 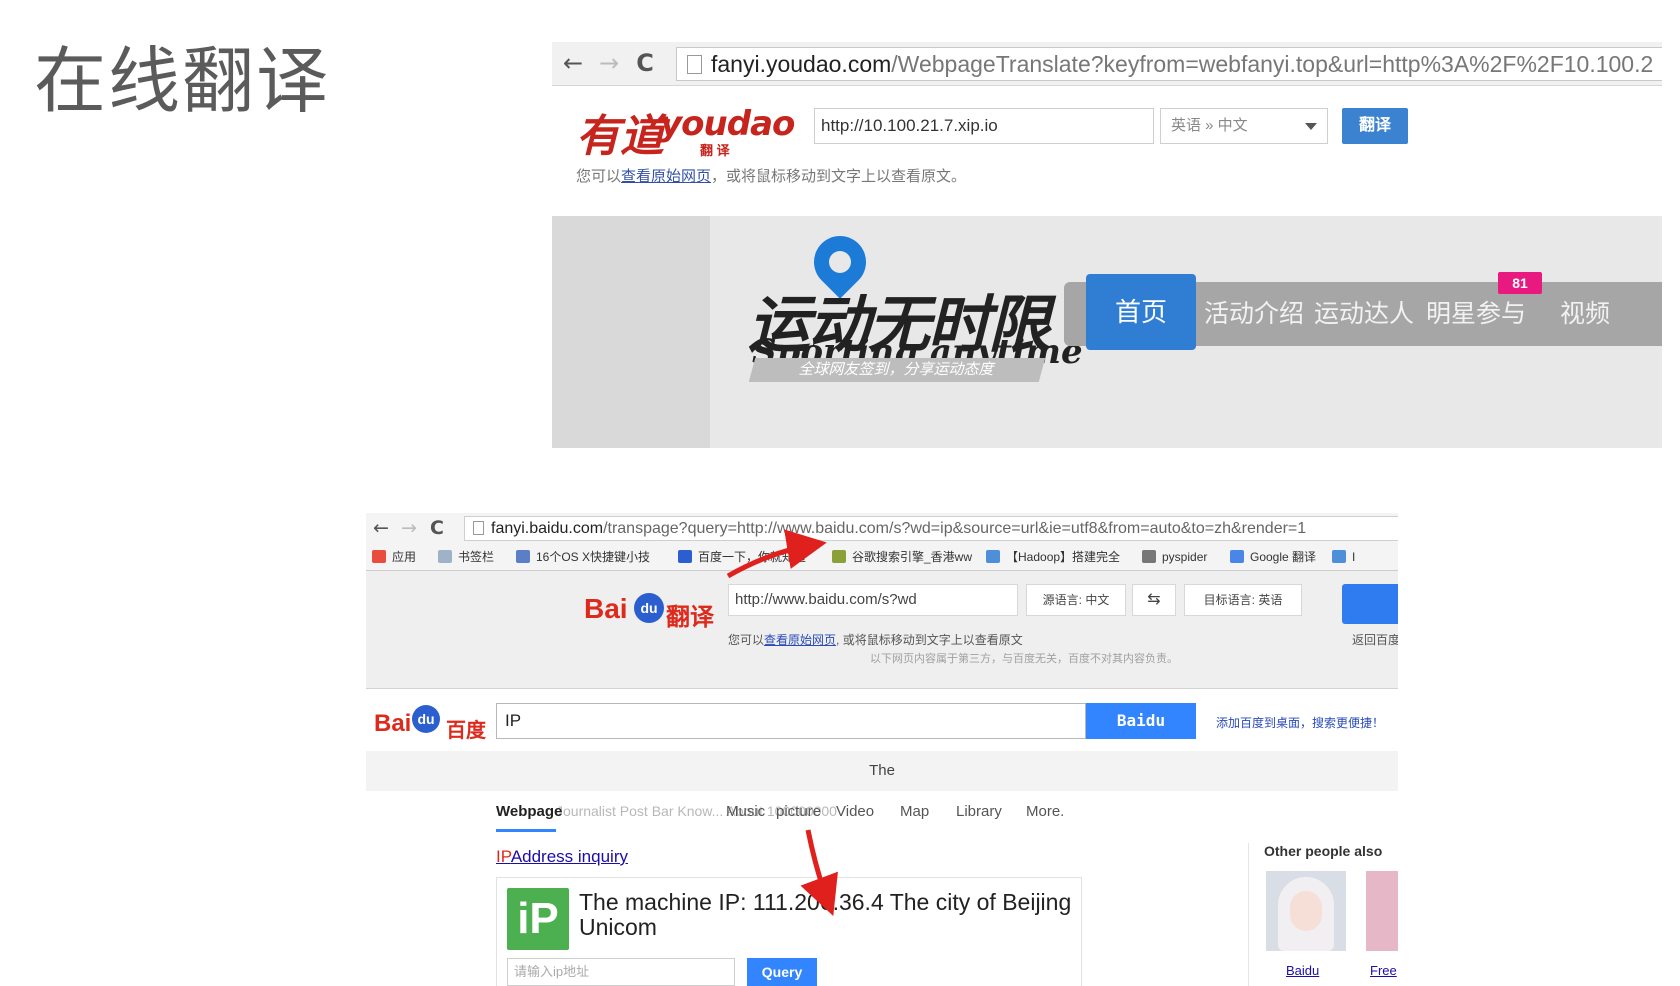 What do you see at coordinates (1323, 851) in the screenshot?
I see `related-title: Other people also` at bounding box center [1323, 851].